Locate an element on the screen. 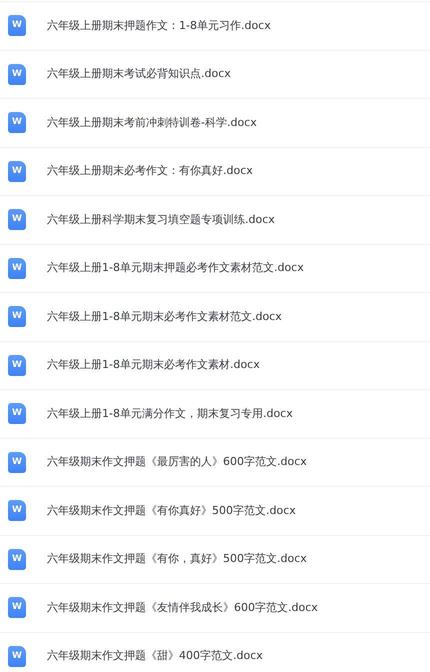 Image resolution: width=430 pixels, height=672 pixels. file-name: 六年级上册期末必考作文：有你真好.docx is located at coordinates (150, 171).